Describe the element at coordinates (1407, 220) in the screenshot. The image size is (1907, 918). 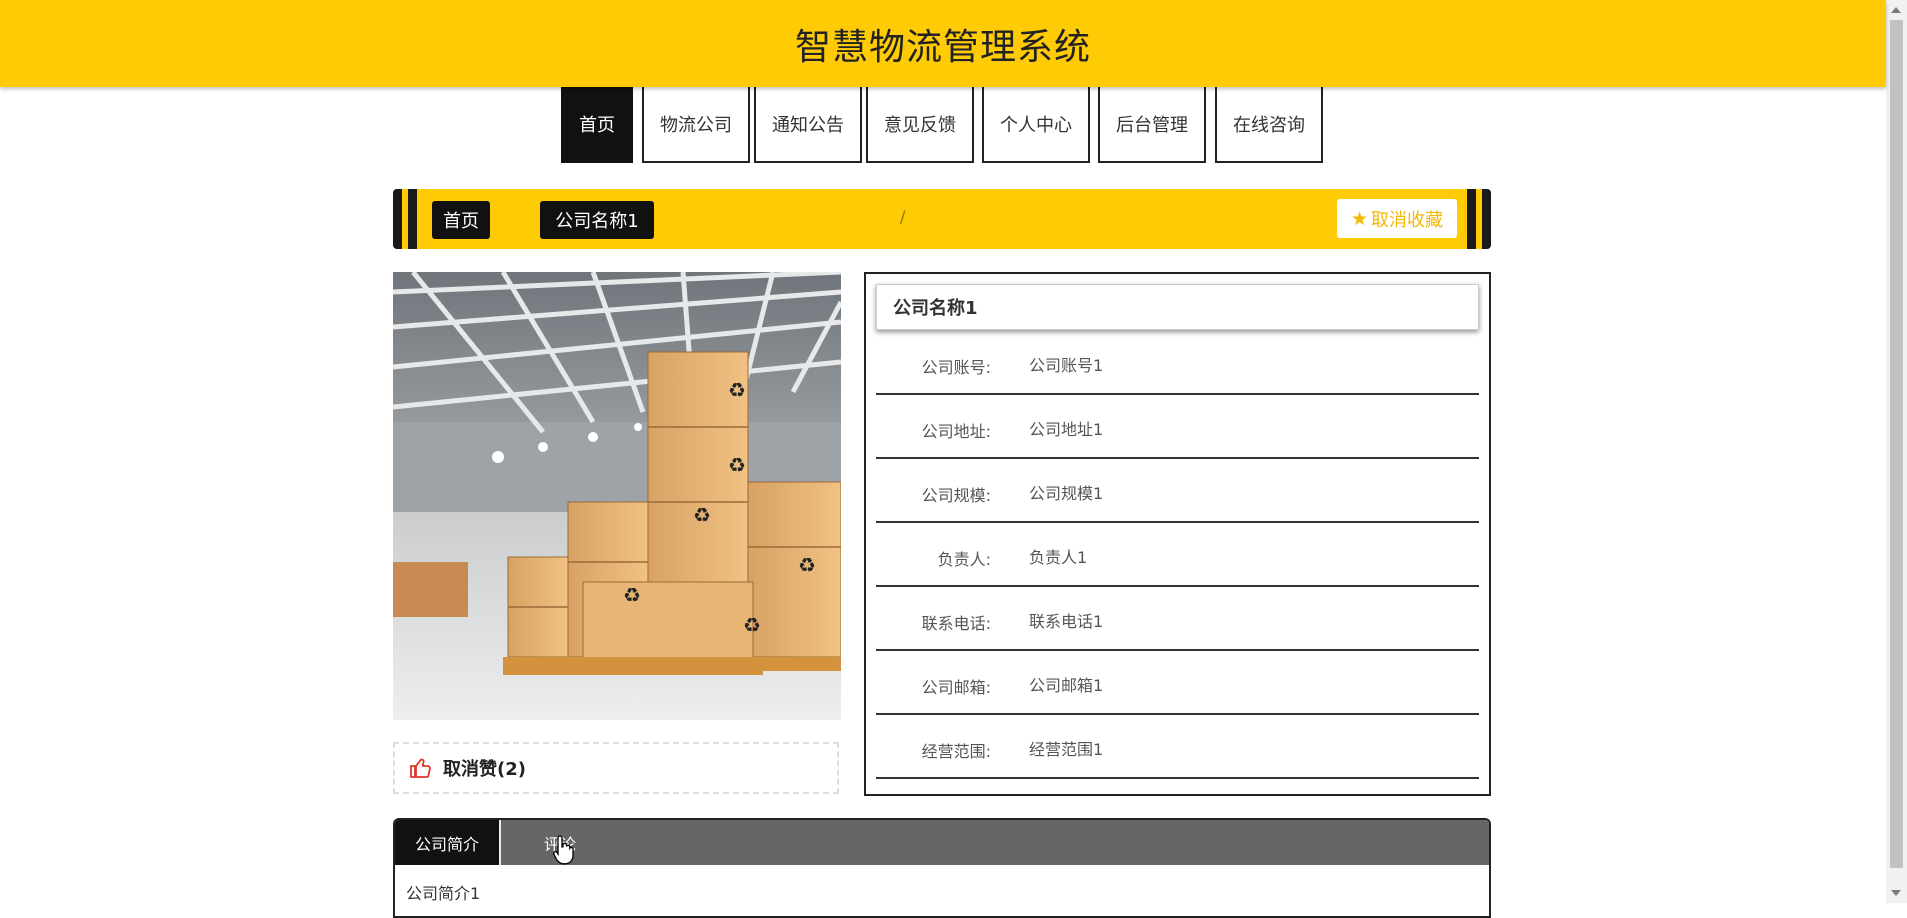
I see `unfavorite-label: 取消收藏` at that location.